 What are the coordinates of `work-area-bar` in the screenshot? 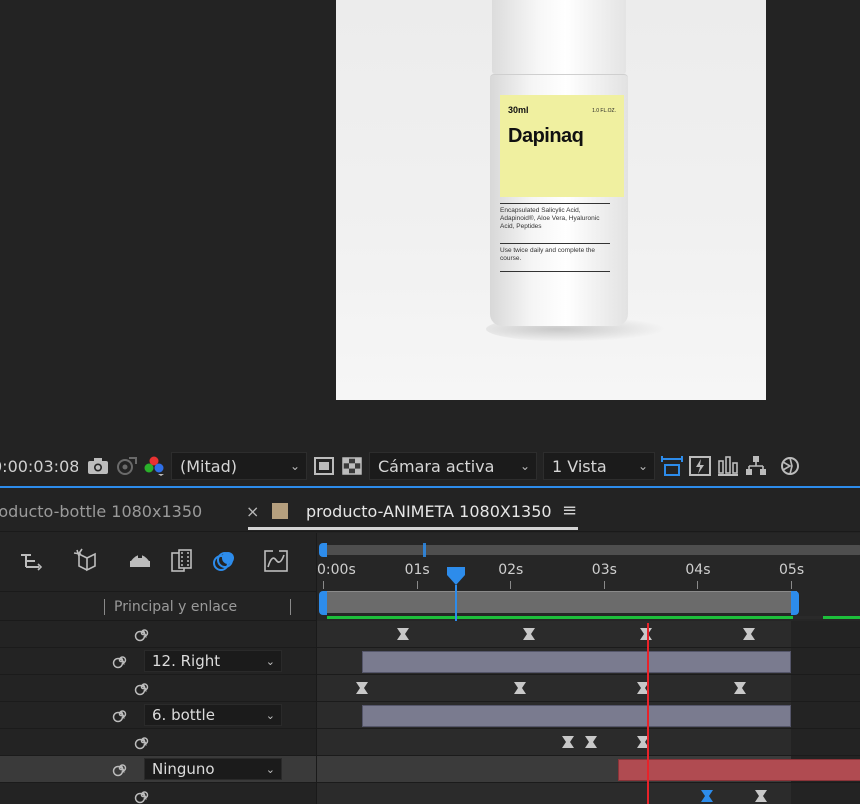 It's located at (560, 602).